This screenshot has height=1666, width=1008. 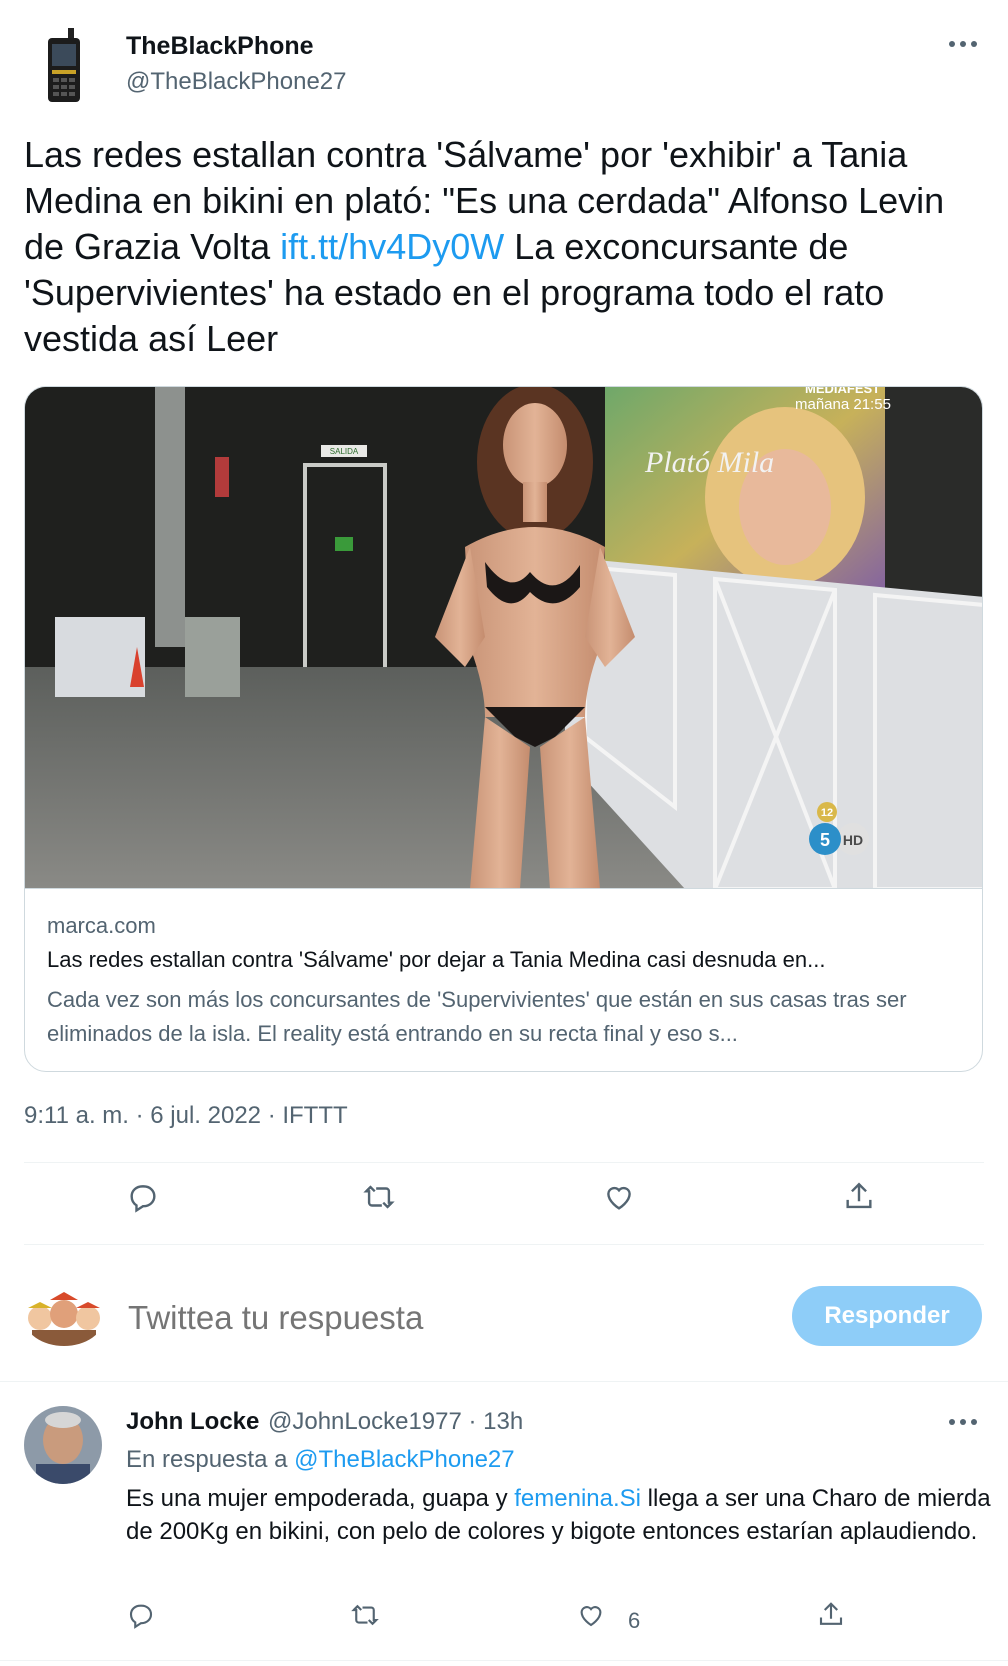 I want to click on reply-author-name: John Locke, so click(x=192, y=1422).